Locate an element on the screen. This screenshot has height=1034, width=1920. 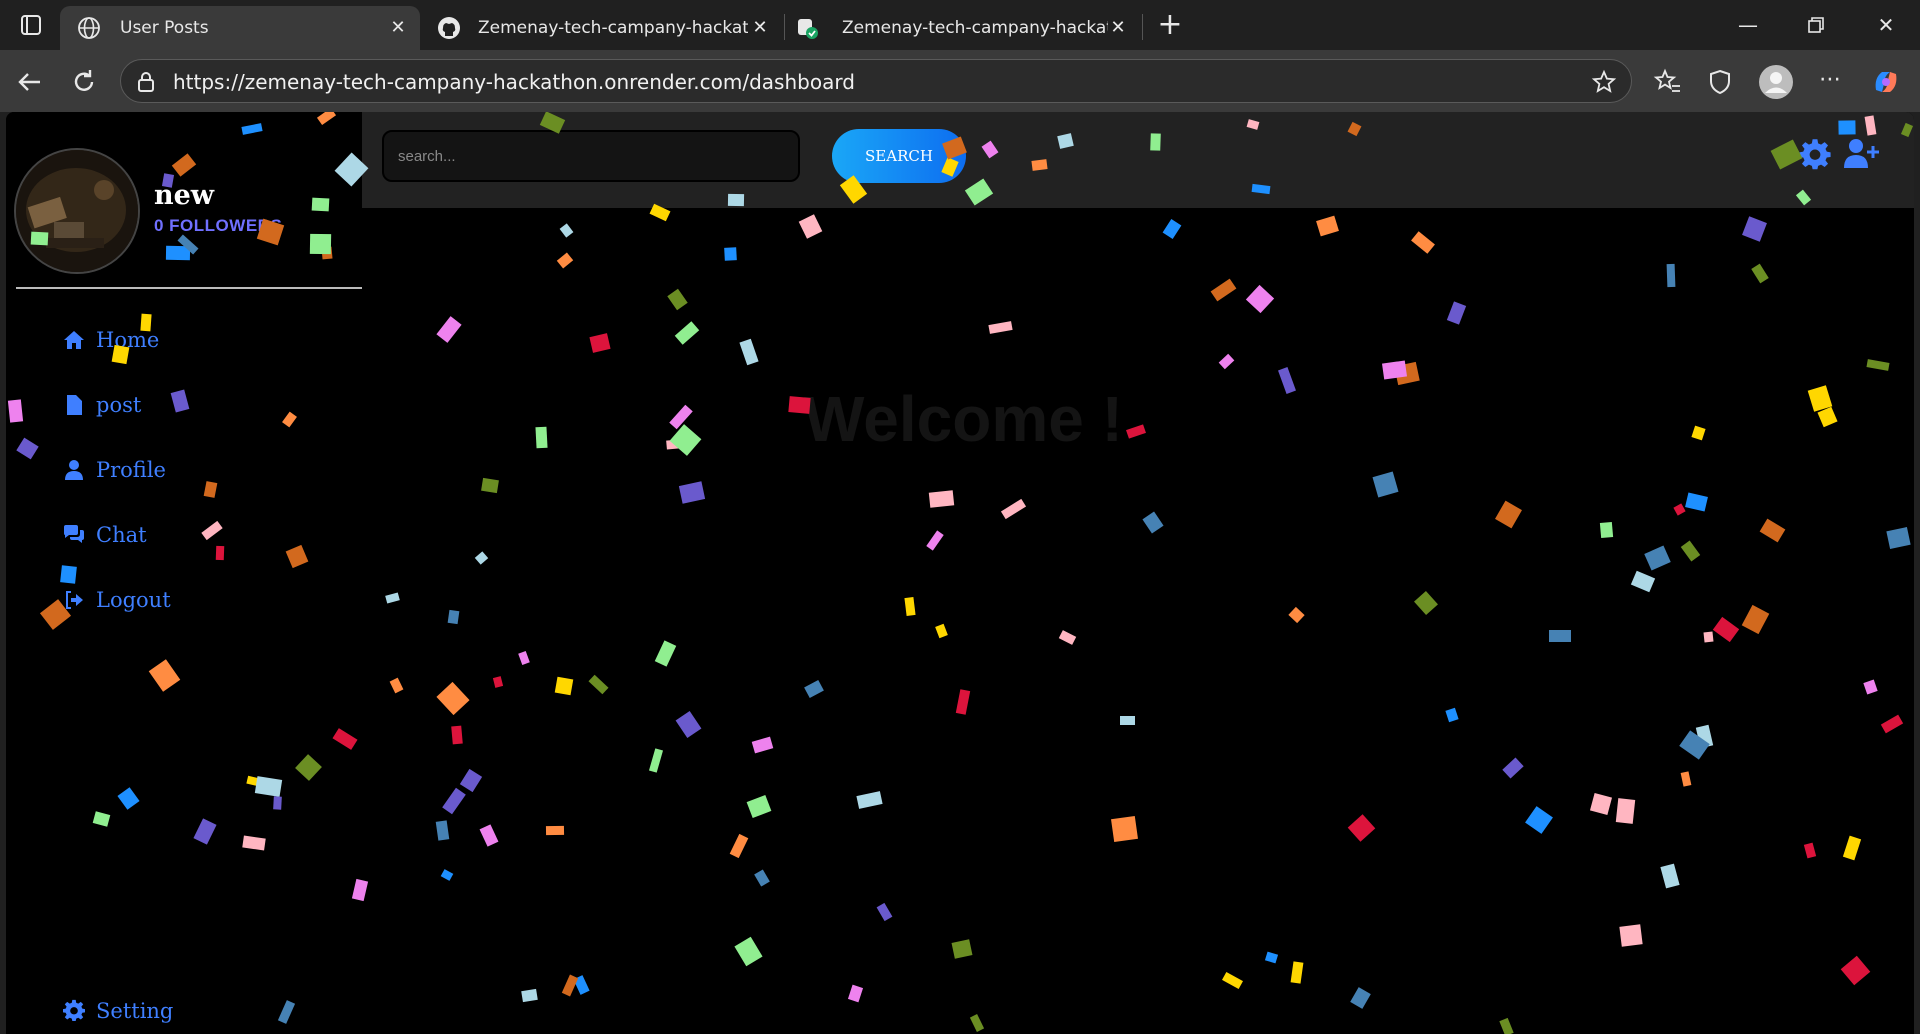
profile-avatar-icon is located at coordinates (1776, 82).